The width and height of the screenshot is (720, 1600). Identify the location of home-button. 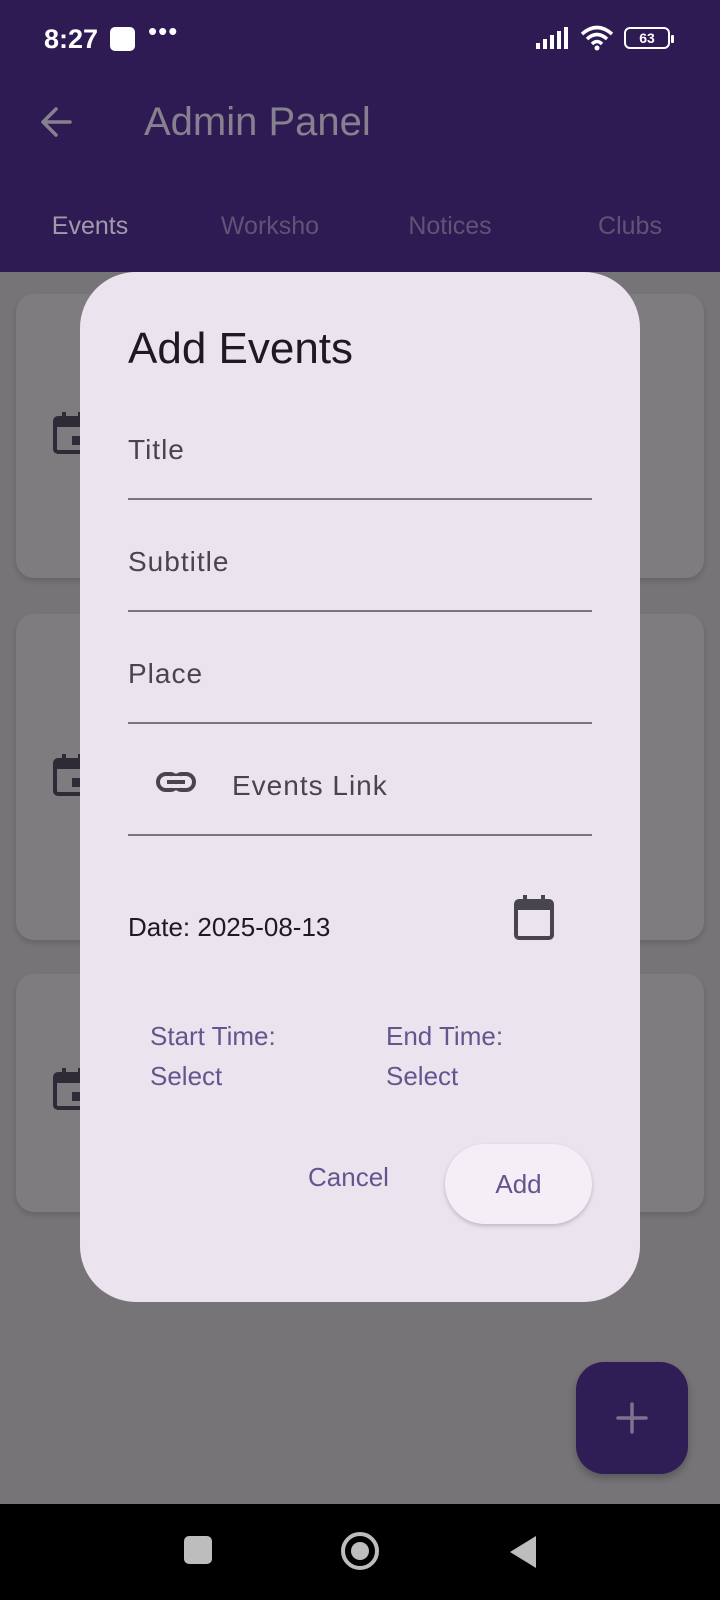
(360, 1551).